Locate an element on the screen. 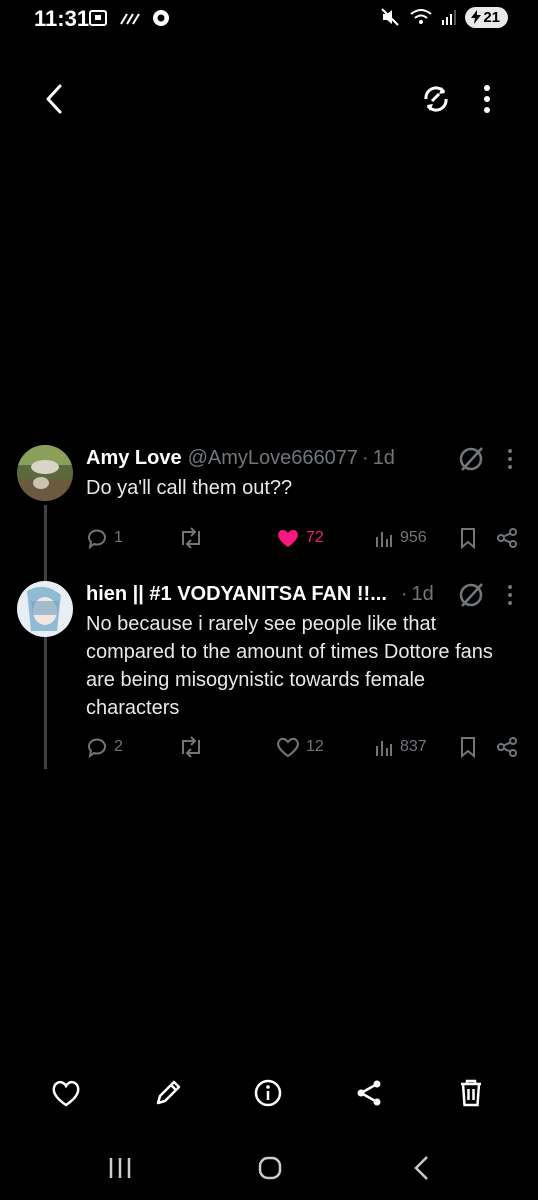 The width and height of the screenshot is (538, 1200). nav-back-button is located at coordinates (422, 1168).